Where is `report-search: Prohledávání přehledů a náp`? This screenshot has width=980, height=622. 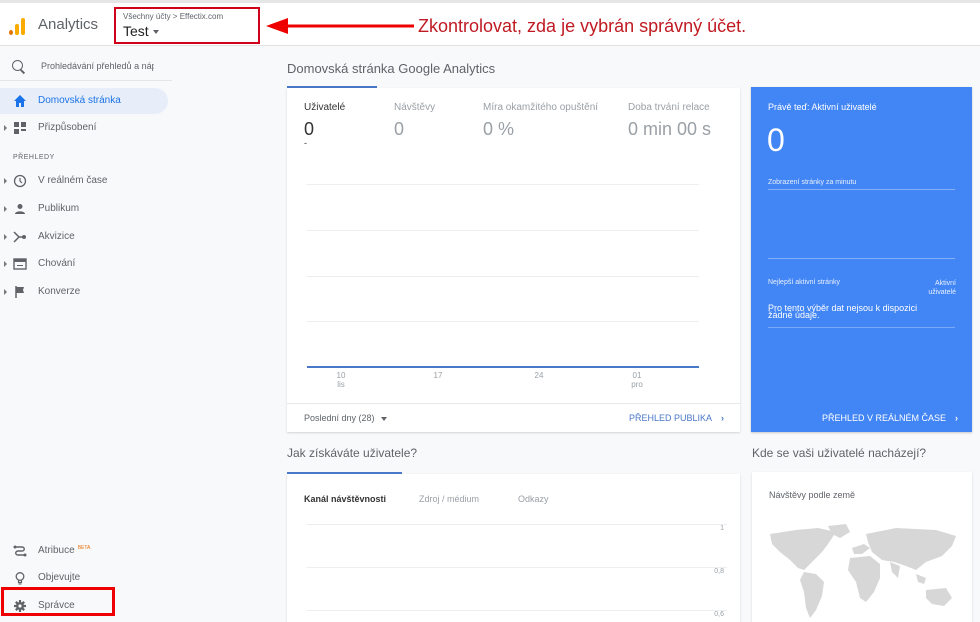
report-search: Prohledávání přehledů a náp is located at coordinates (86, 66).